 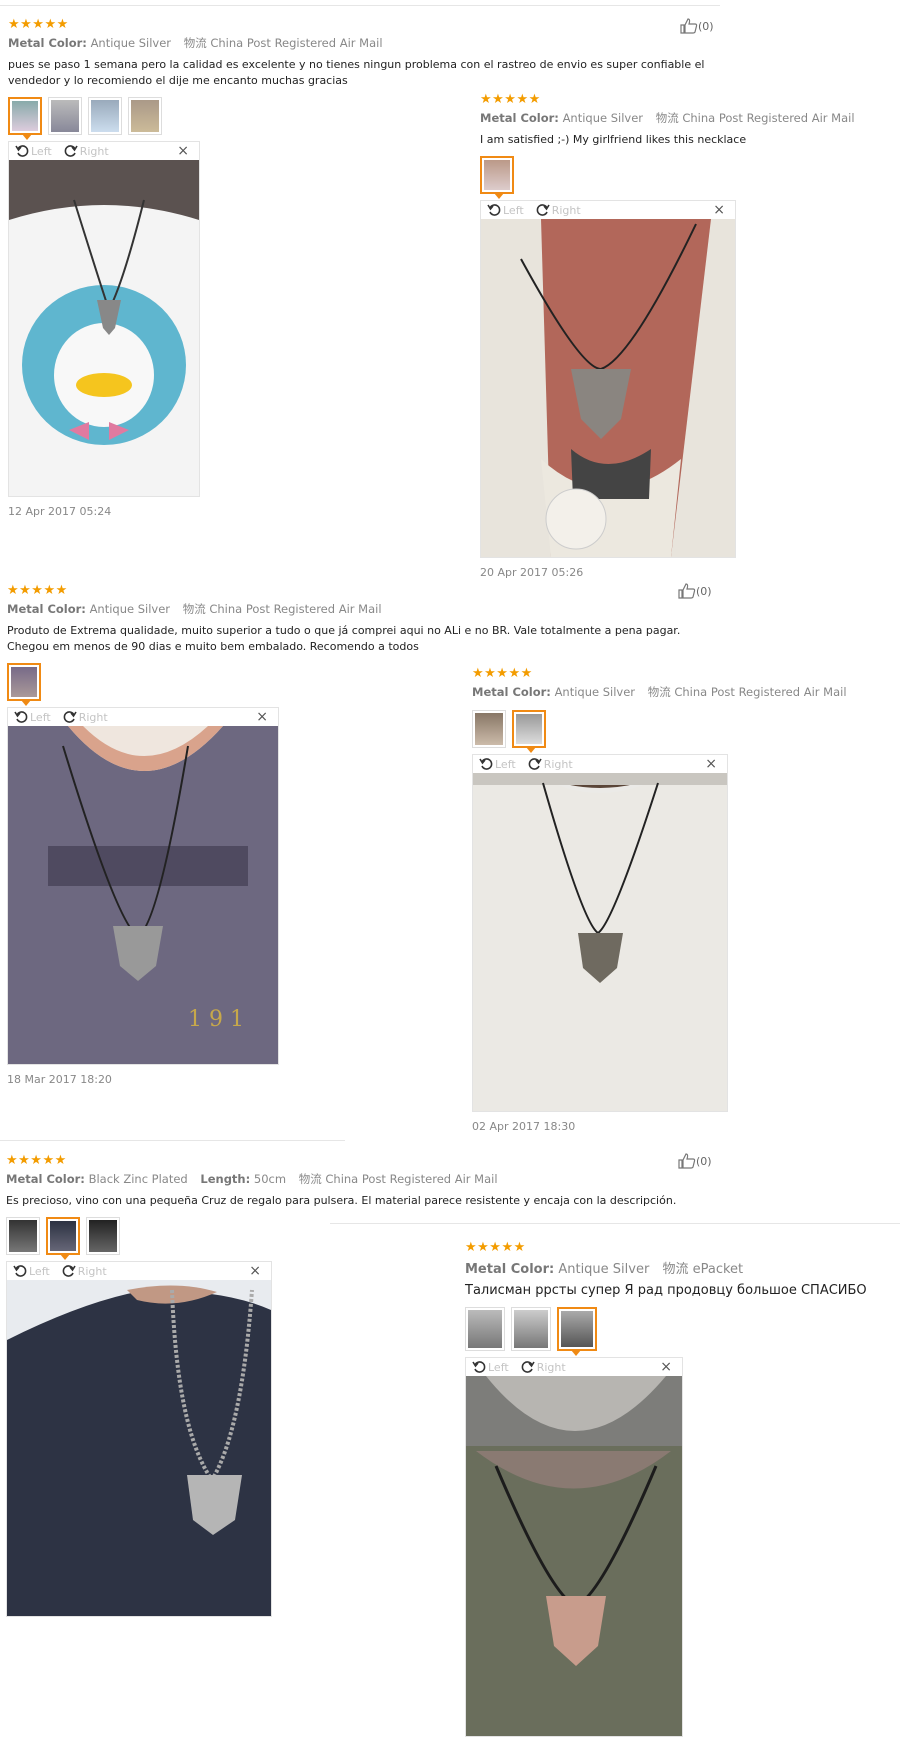 What do you see at coordinates (143, 895) in the screenshot?
I see `review-photo: 1 9 1` at bounding box center [143, 895].